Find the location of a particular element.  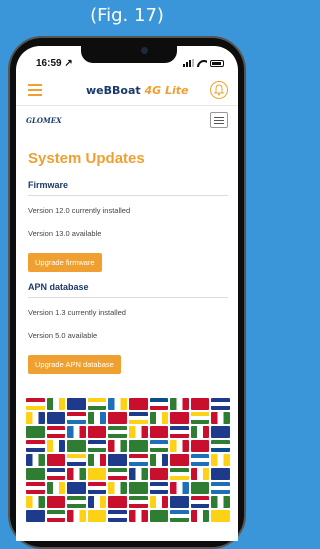

apn-heading: APN database is located at coordinates (128, 290).